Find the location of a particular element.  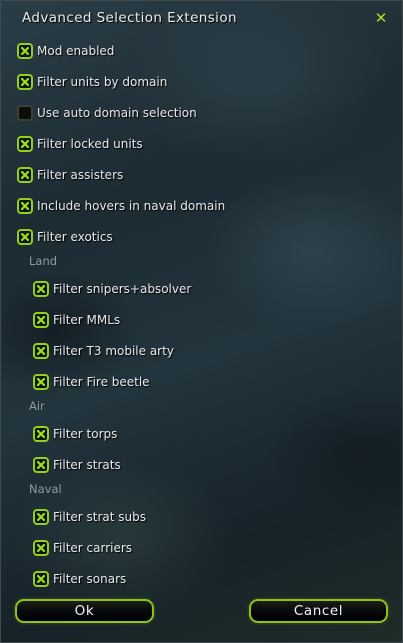

option-filter-units-by-domain: Filter units by domain is located at coordinates (92, 82).